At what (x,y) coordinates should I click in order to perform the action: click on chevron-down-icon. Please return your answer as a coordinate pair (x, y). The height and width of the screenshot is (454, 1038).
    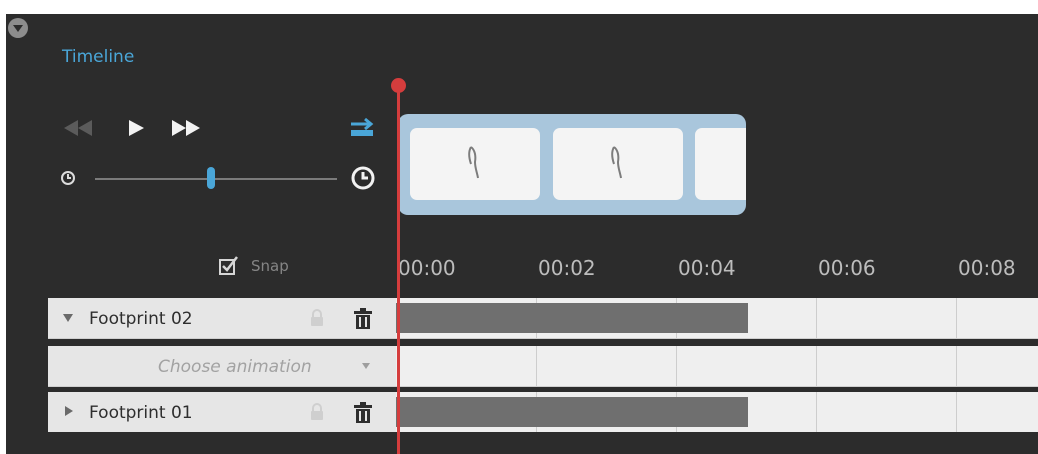
    Looking at the image, I should click on (366, 366).